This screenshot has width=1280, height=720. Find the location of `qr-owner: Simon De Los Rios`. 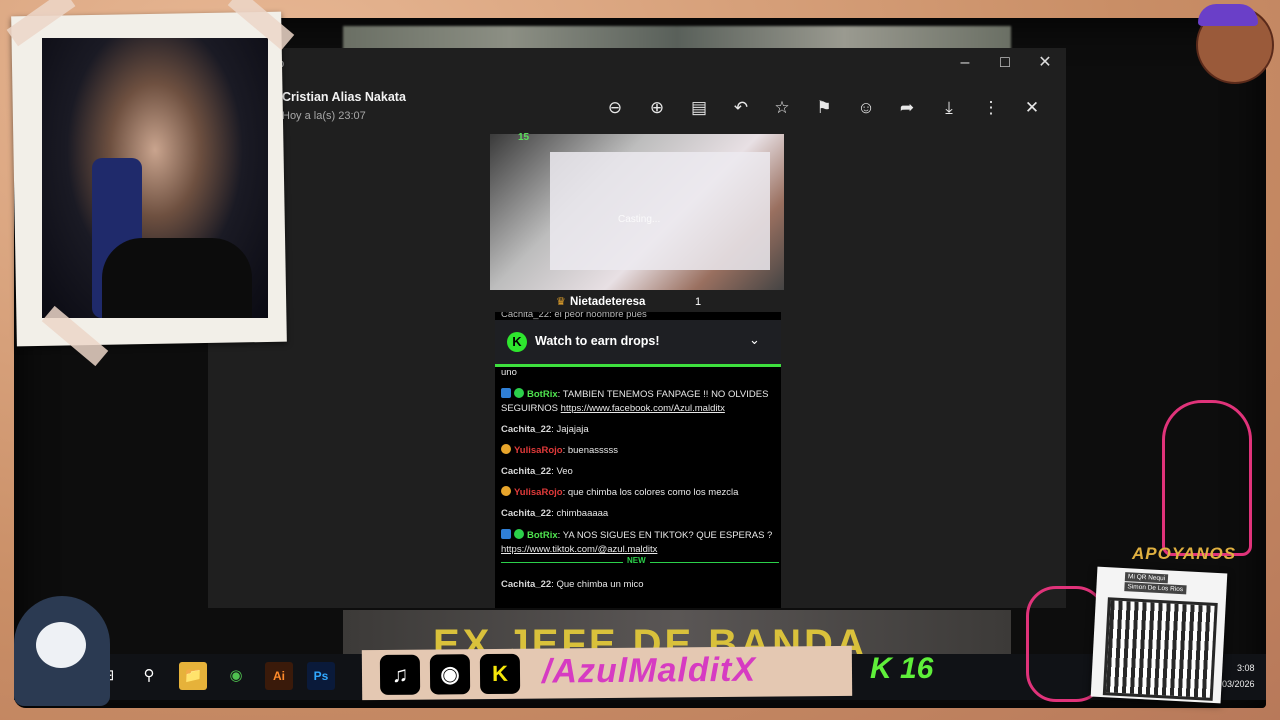

qr-owner: Simon De Los Rios is located at coordinates (1155, 588).